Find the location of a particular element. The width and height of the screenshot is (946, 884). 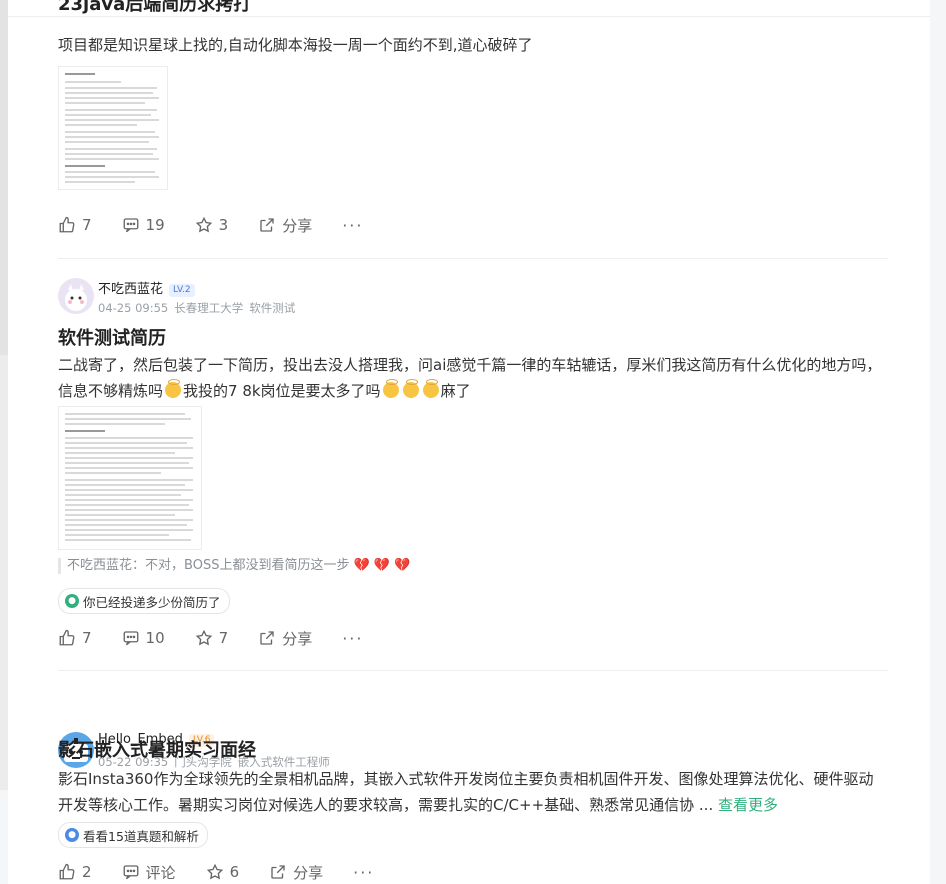

post-title: 23java后端简历求拷打 is located at coordinates (154, 8).